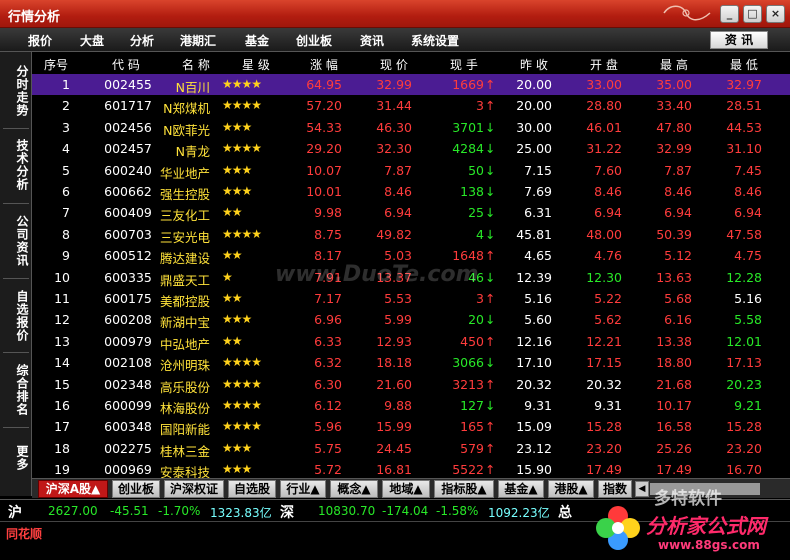 This screenshot has height=560, width=790. What do you see at coordinates (126, 64) in the screenshot?
I see `header-code: 代 码` at bounding box center [126, 64].